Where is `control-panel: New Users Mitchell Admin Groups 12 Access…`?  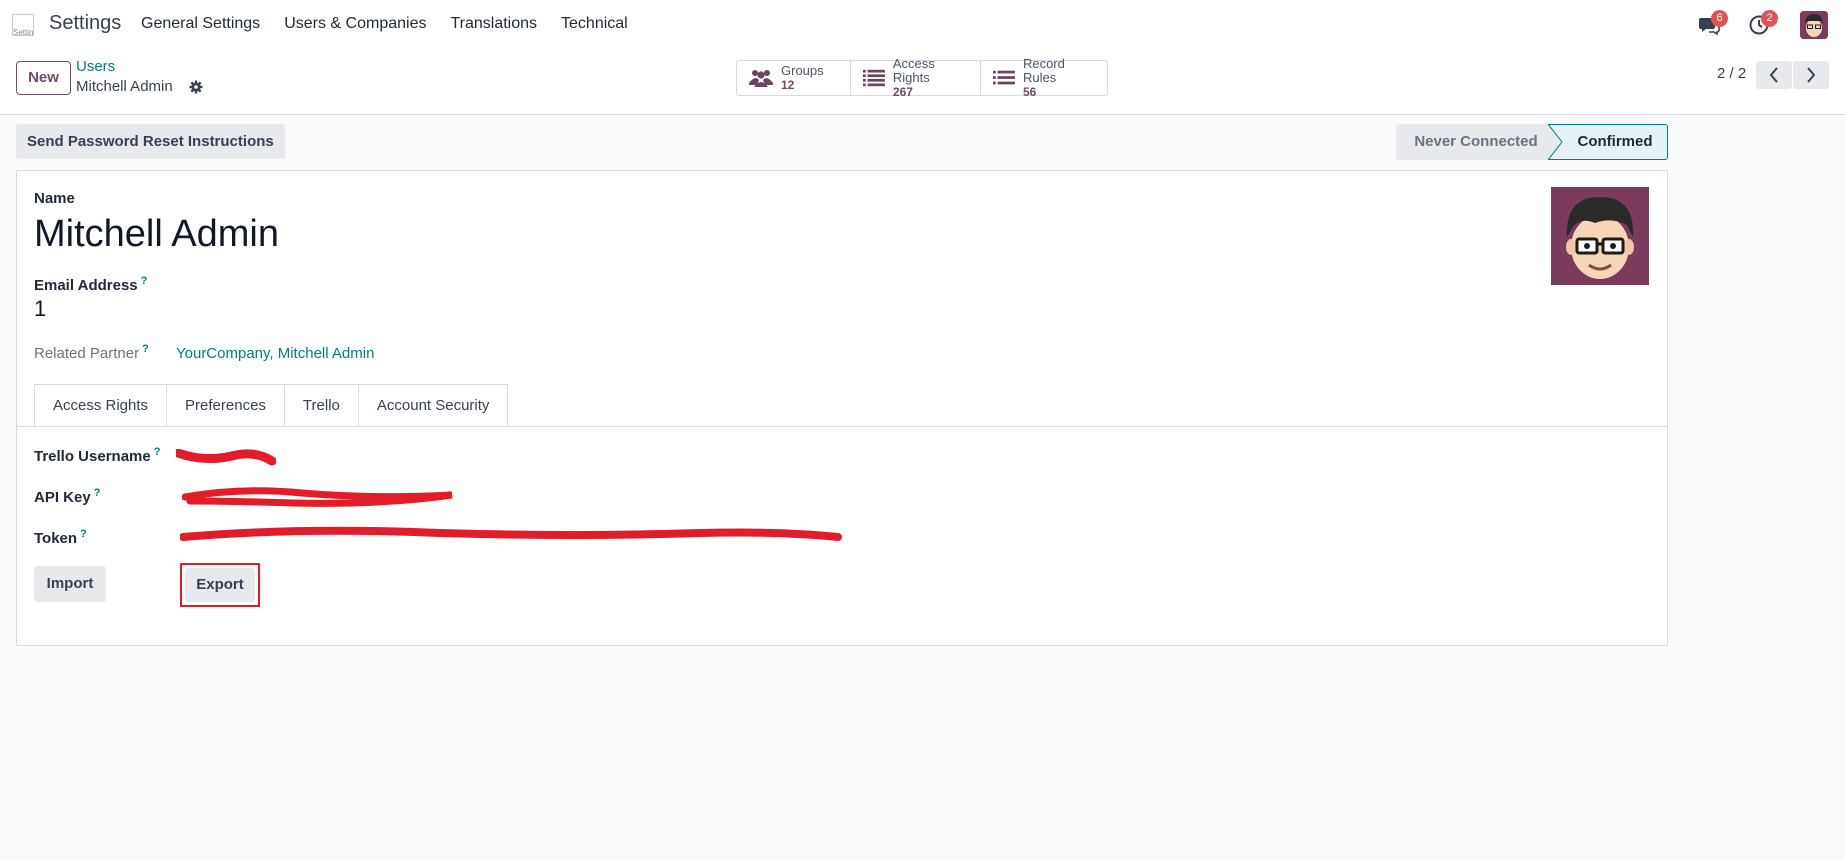
control-panel: New Users Mitchell Admin Groups 12 Access… is located at coordinates (922, 82).